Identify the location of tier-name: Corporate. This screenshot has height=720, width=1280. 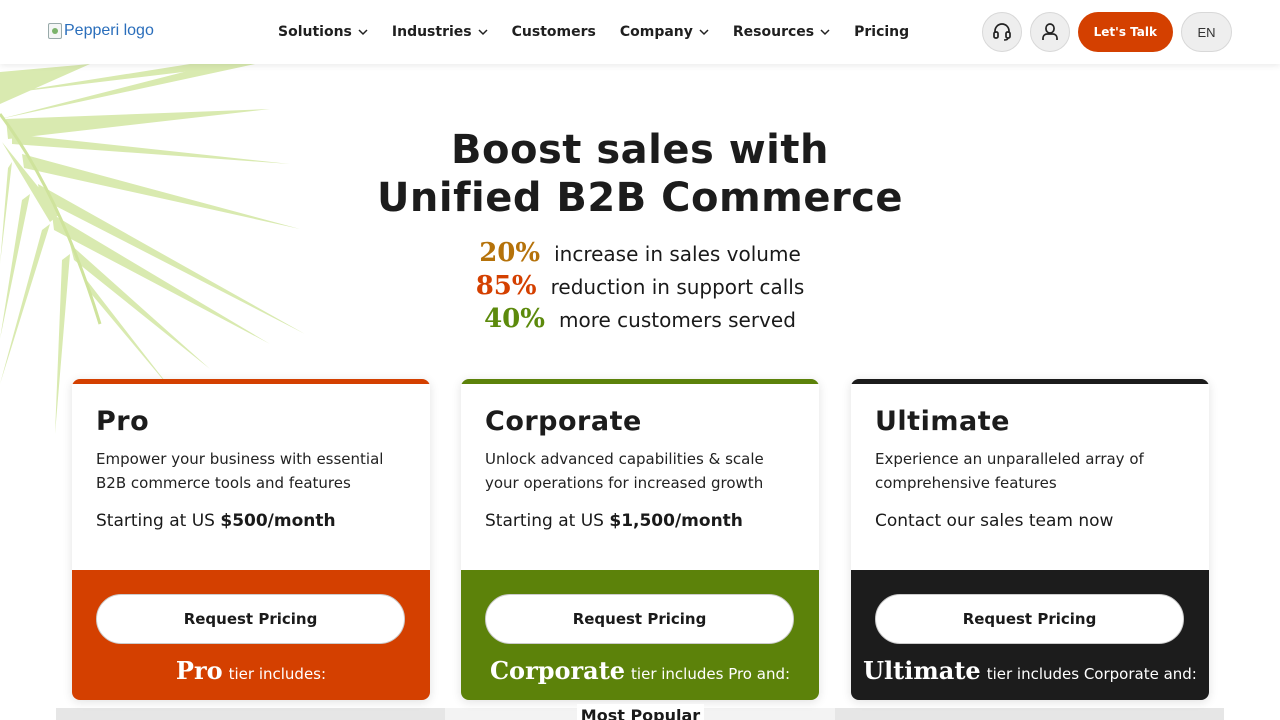
(557, 670).